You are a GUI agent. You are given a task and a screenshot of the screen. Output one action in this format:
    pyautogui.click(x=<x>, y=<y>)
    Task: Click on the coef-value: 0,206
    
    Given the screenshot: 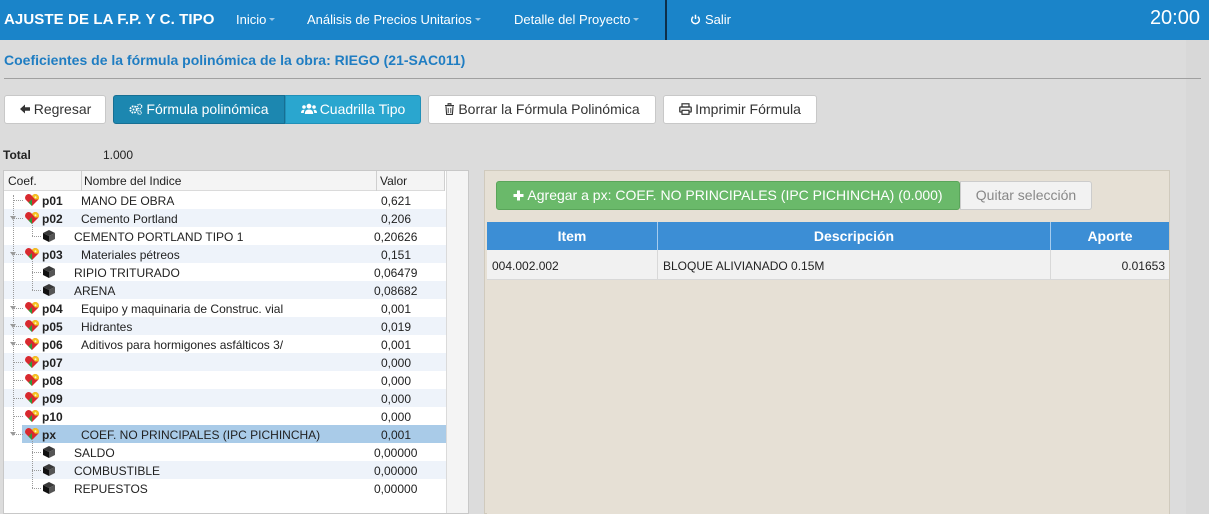 What is the action you would take?
    pyautogui.click(x=396, y=219)
    